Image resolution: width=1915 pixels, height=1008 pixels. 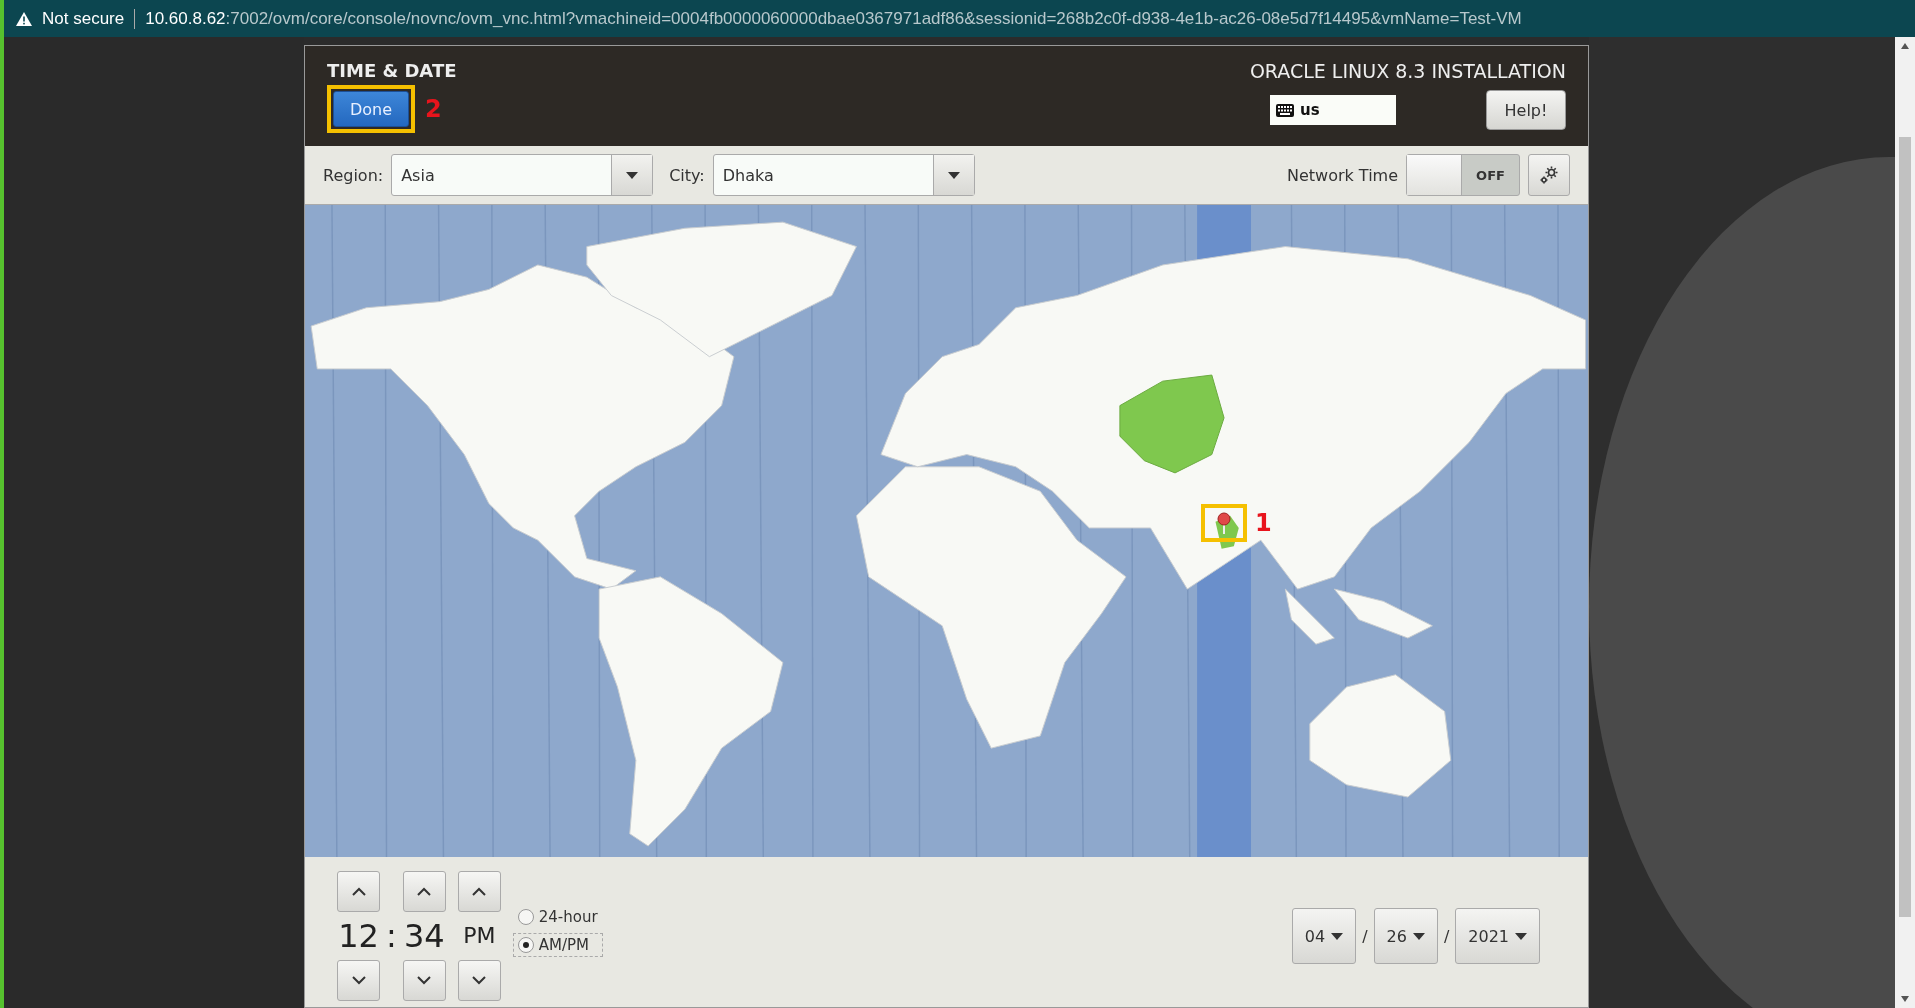 I want to click on region-dropdown: Asia, so click(x=522, y=175).